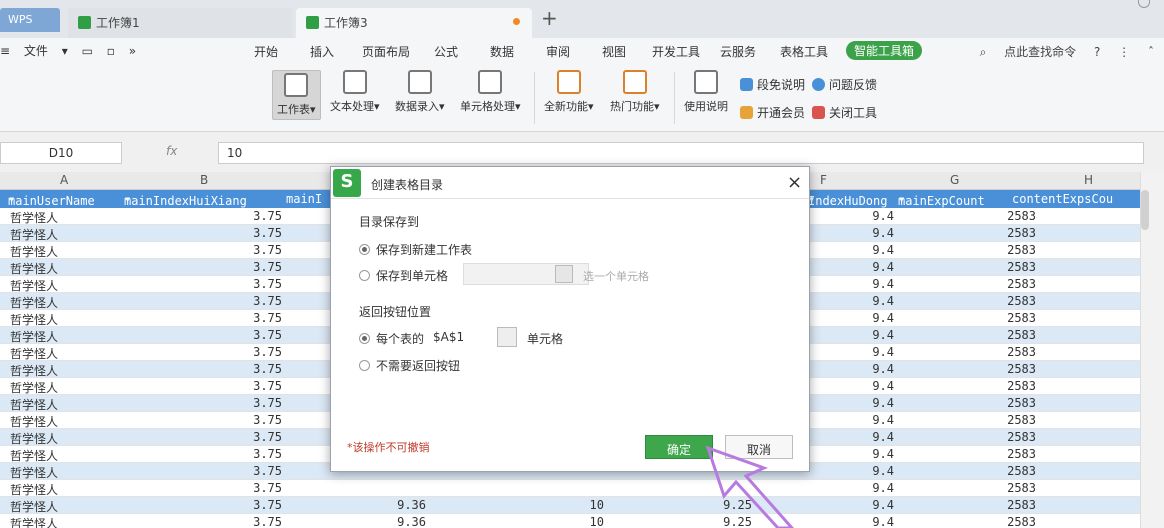  Describe the element at coordinates (409, 365) in the screenshot. I see `no-return-button-radio: 不需要返回按钮` at that location.